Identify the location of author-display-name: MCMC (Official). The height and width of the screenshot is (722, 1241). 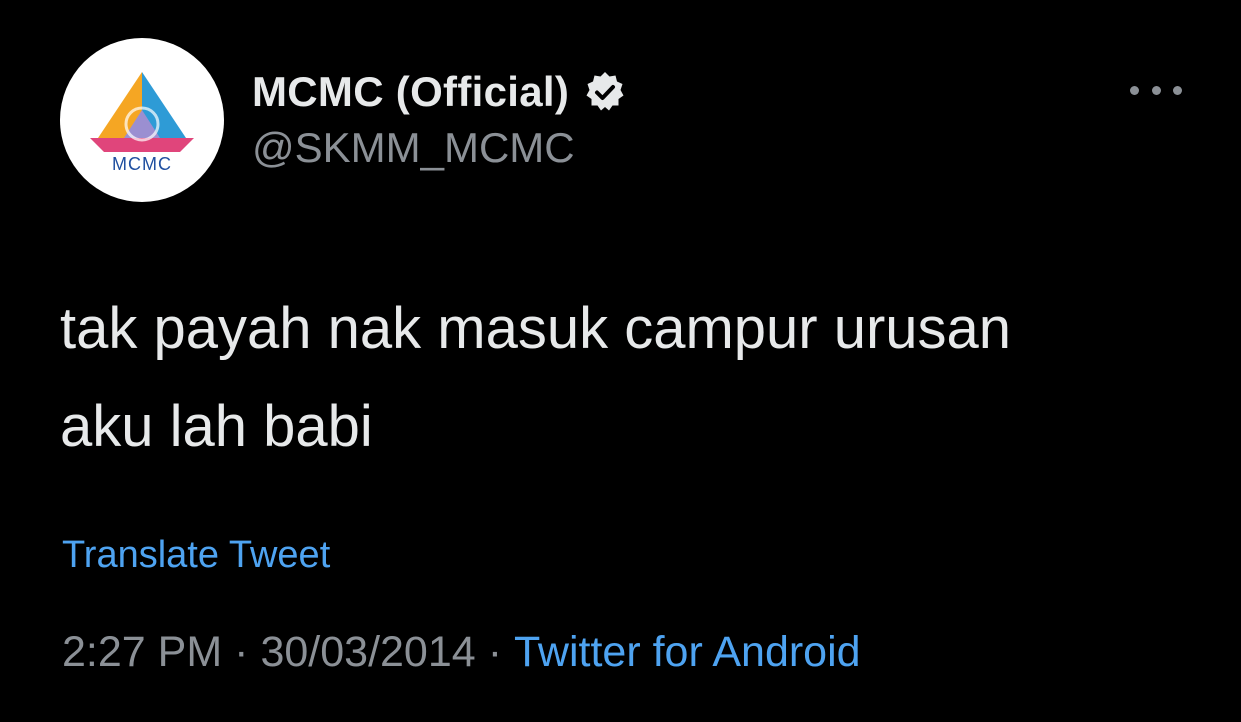
(410, 92).